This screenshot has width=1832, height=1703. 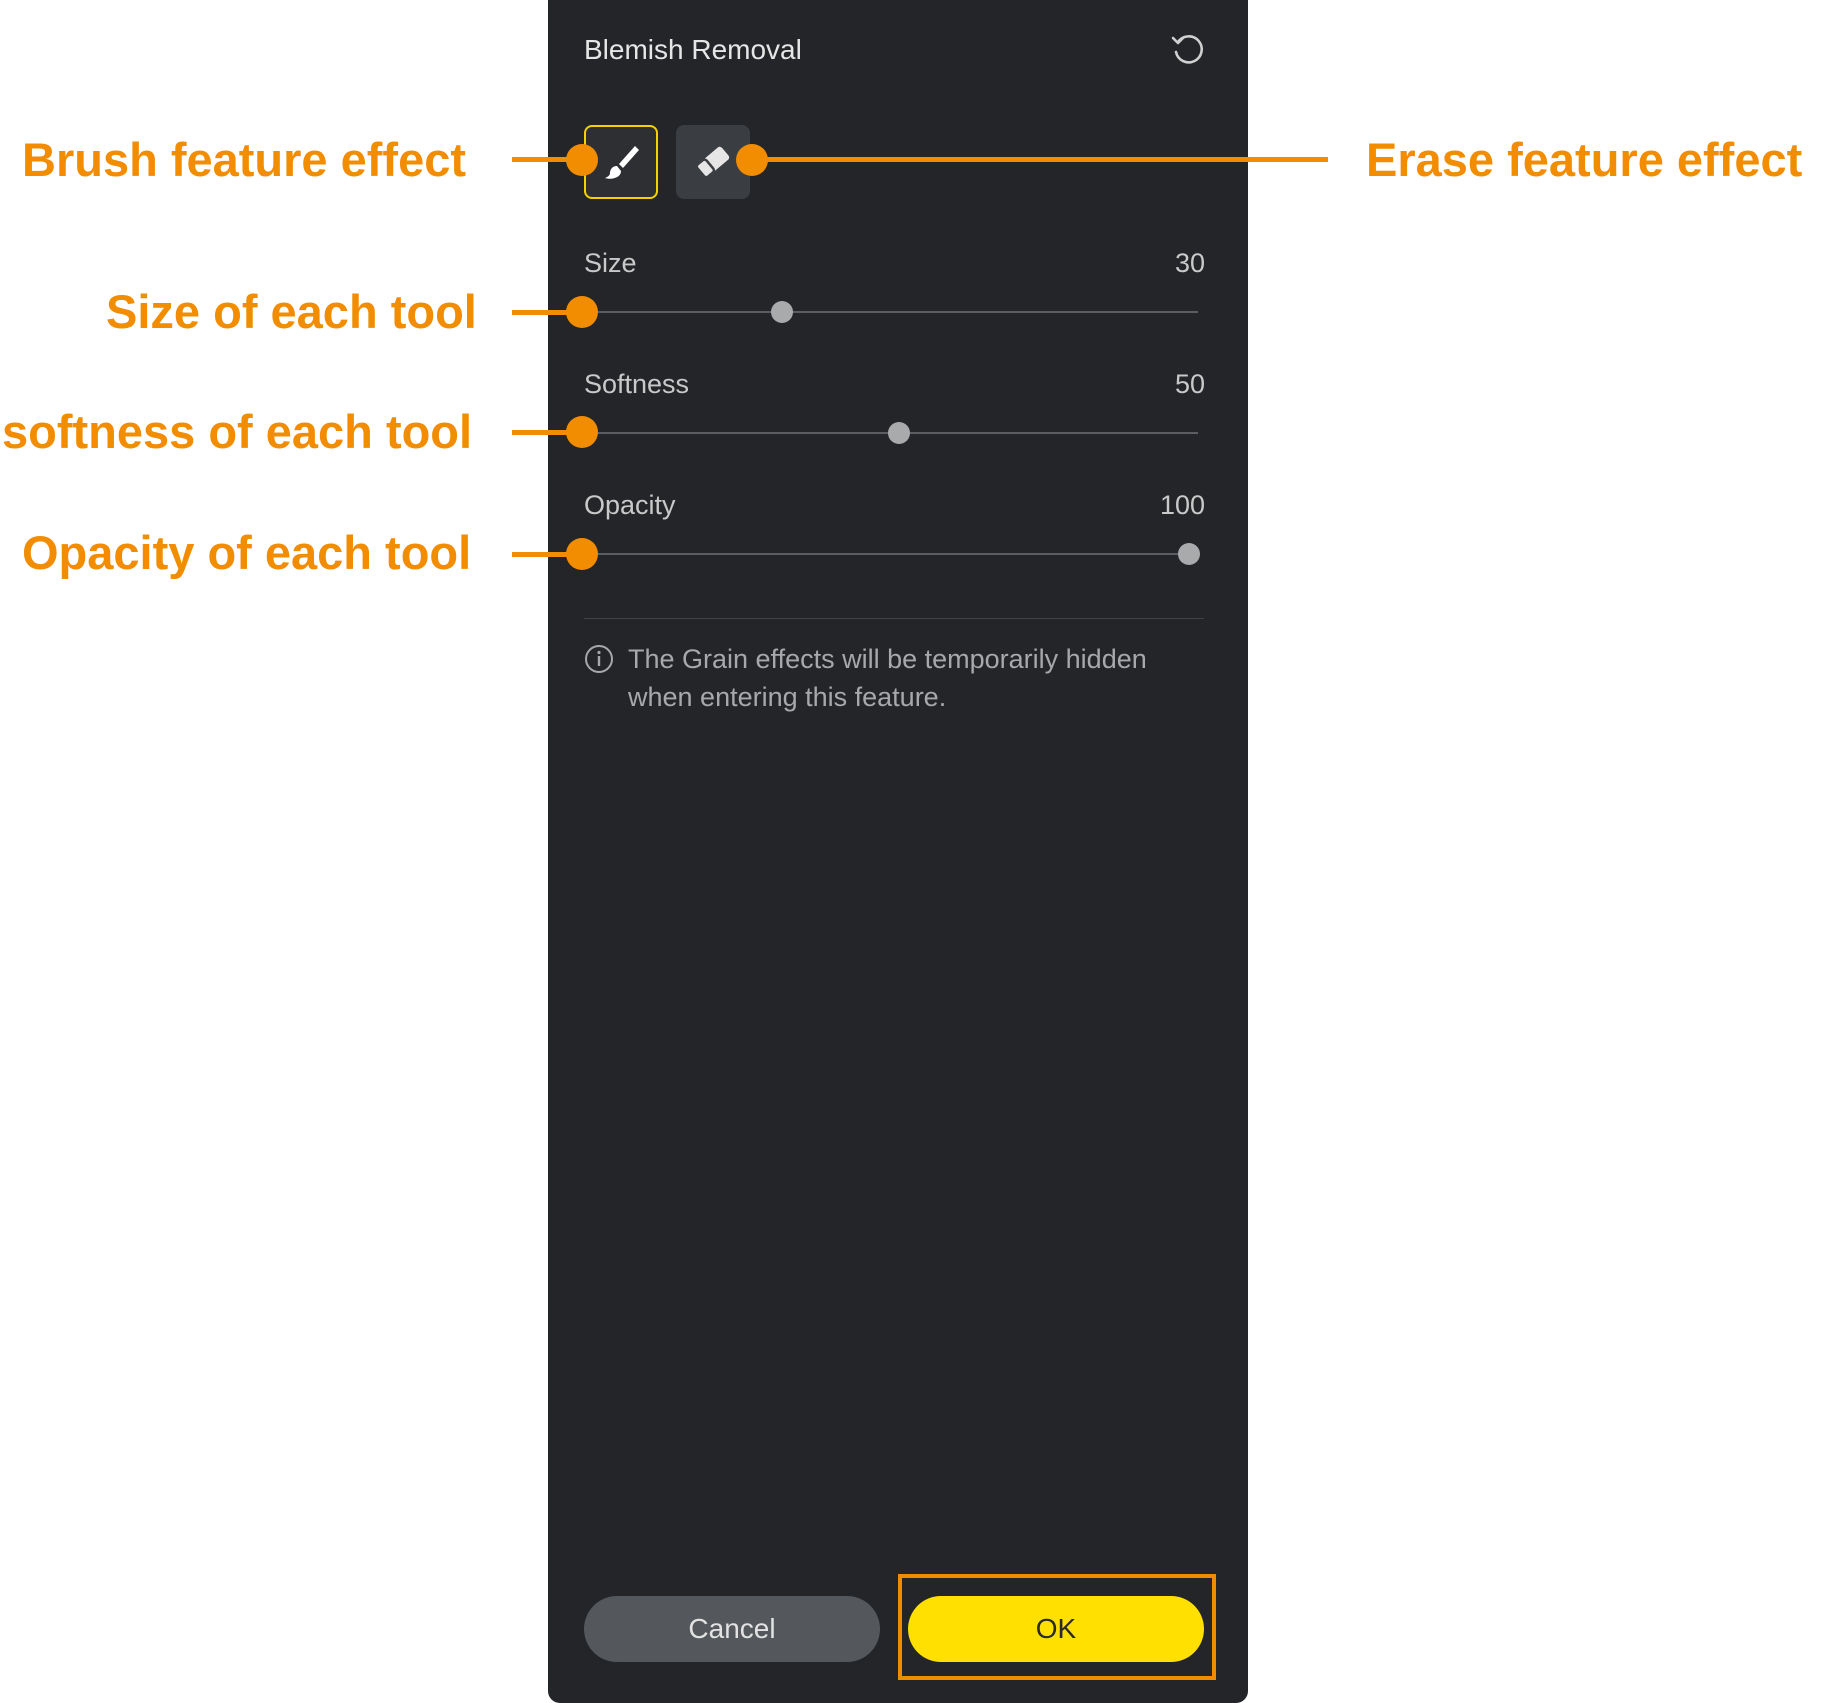 I want to click on annotation-softness-dot, so click(x=582, y=432).